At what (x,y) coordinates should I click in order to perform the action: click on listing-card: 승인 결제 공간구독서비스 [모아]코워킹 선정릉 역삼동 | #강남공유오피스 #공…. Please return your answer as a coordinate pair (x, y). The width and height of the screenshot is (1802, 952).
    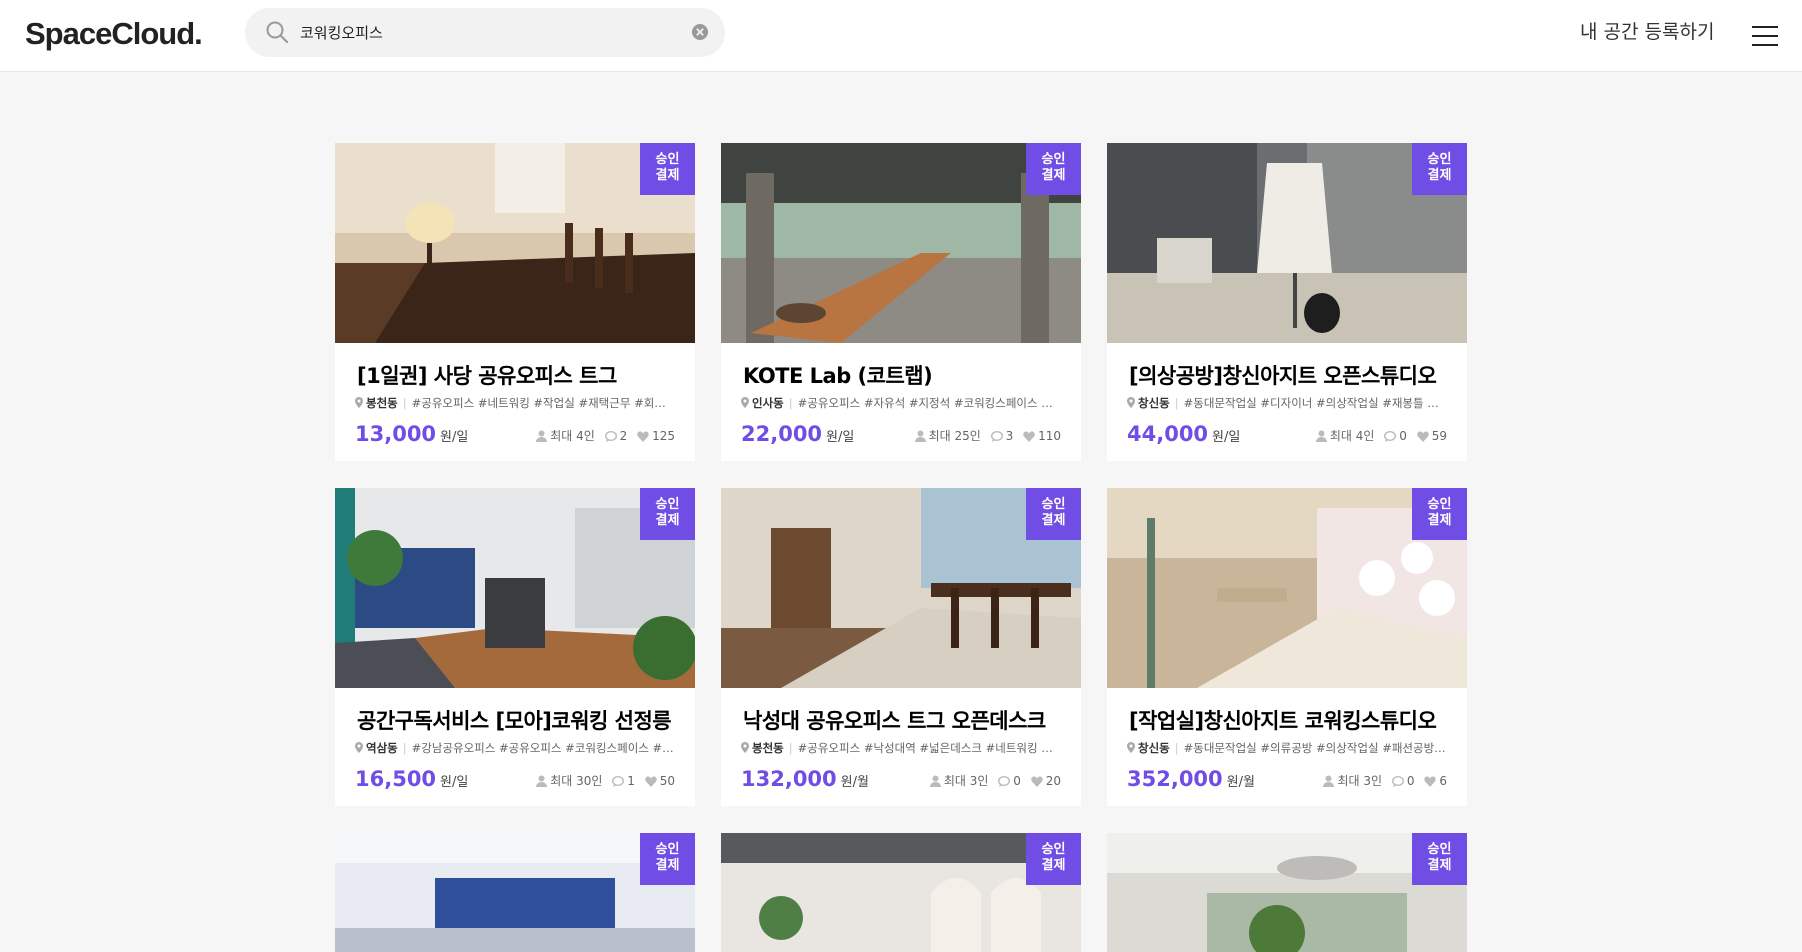
    Looking at the image, I should click on (515, 647).